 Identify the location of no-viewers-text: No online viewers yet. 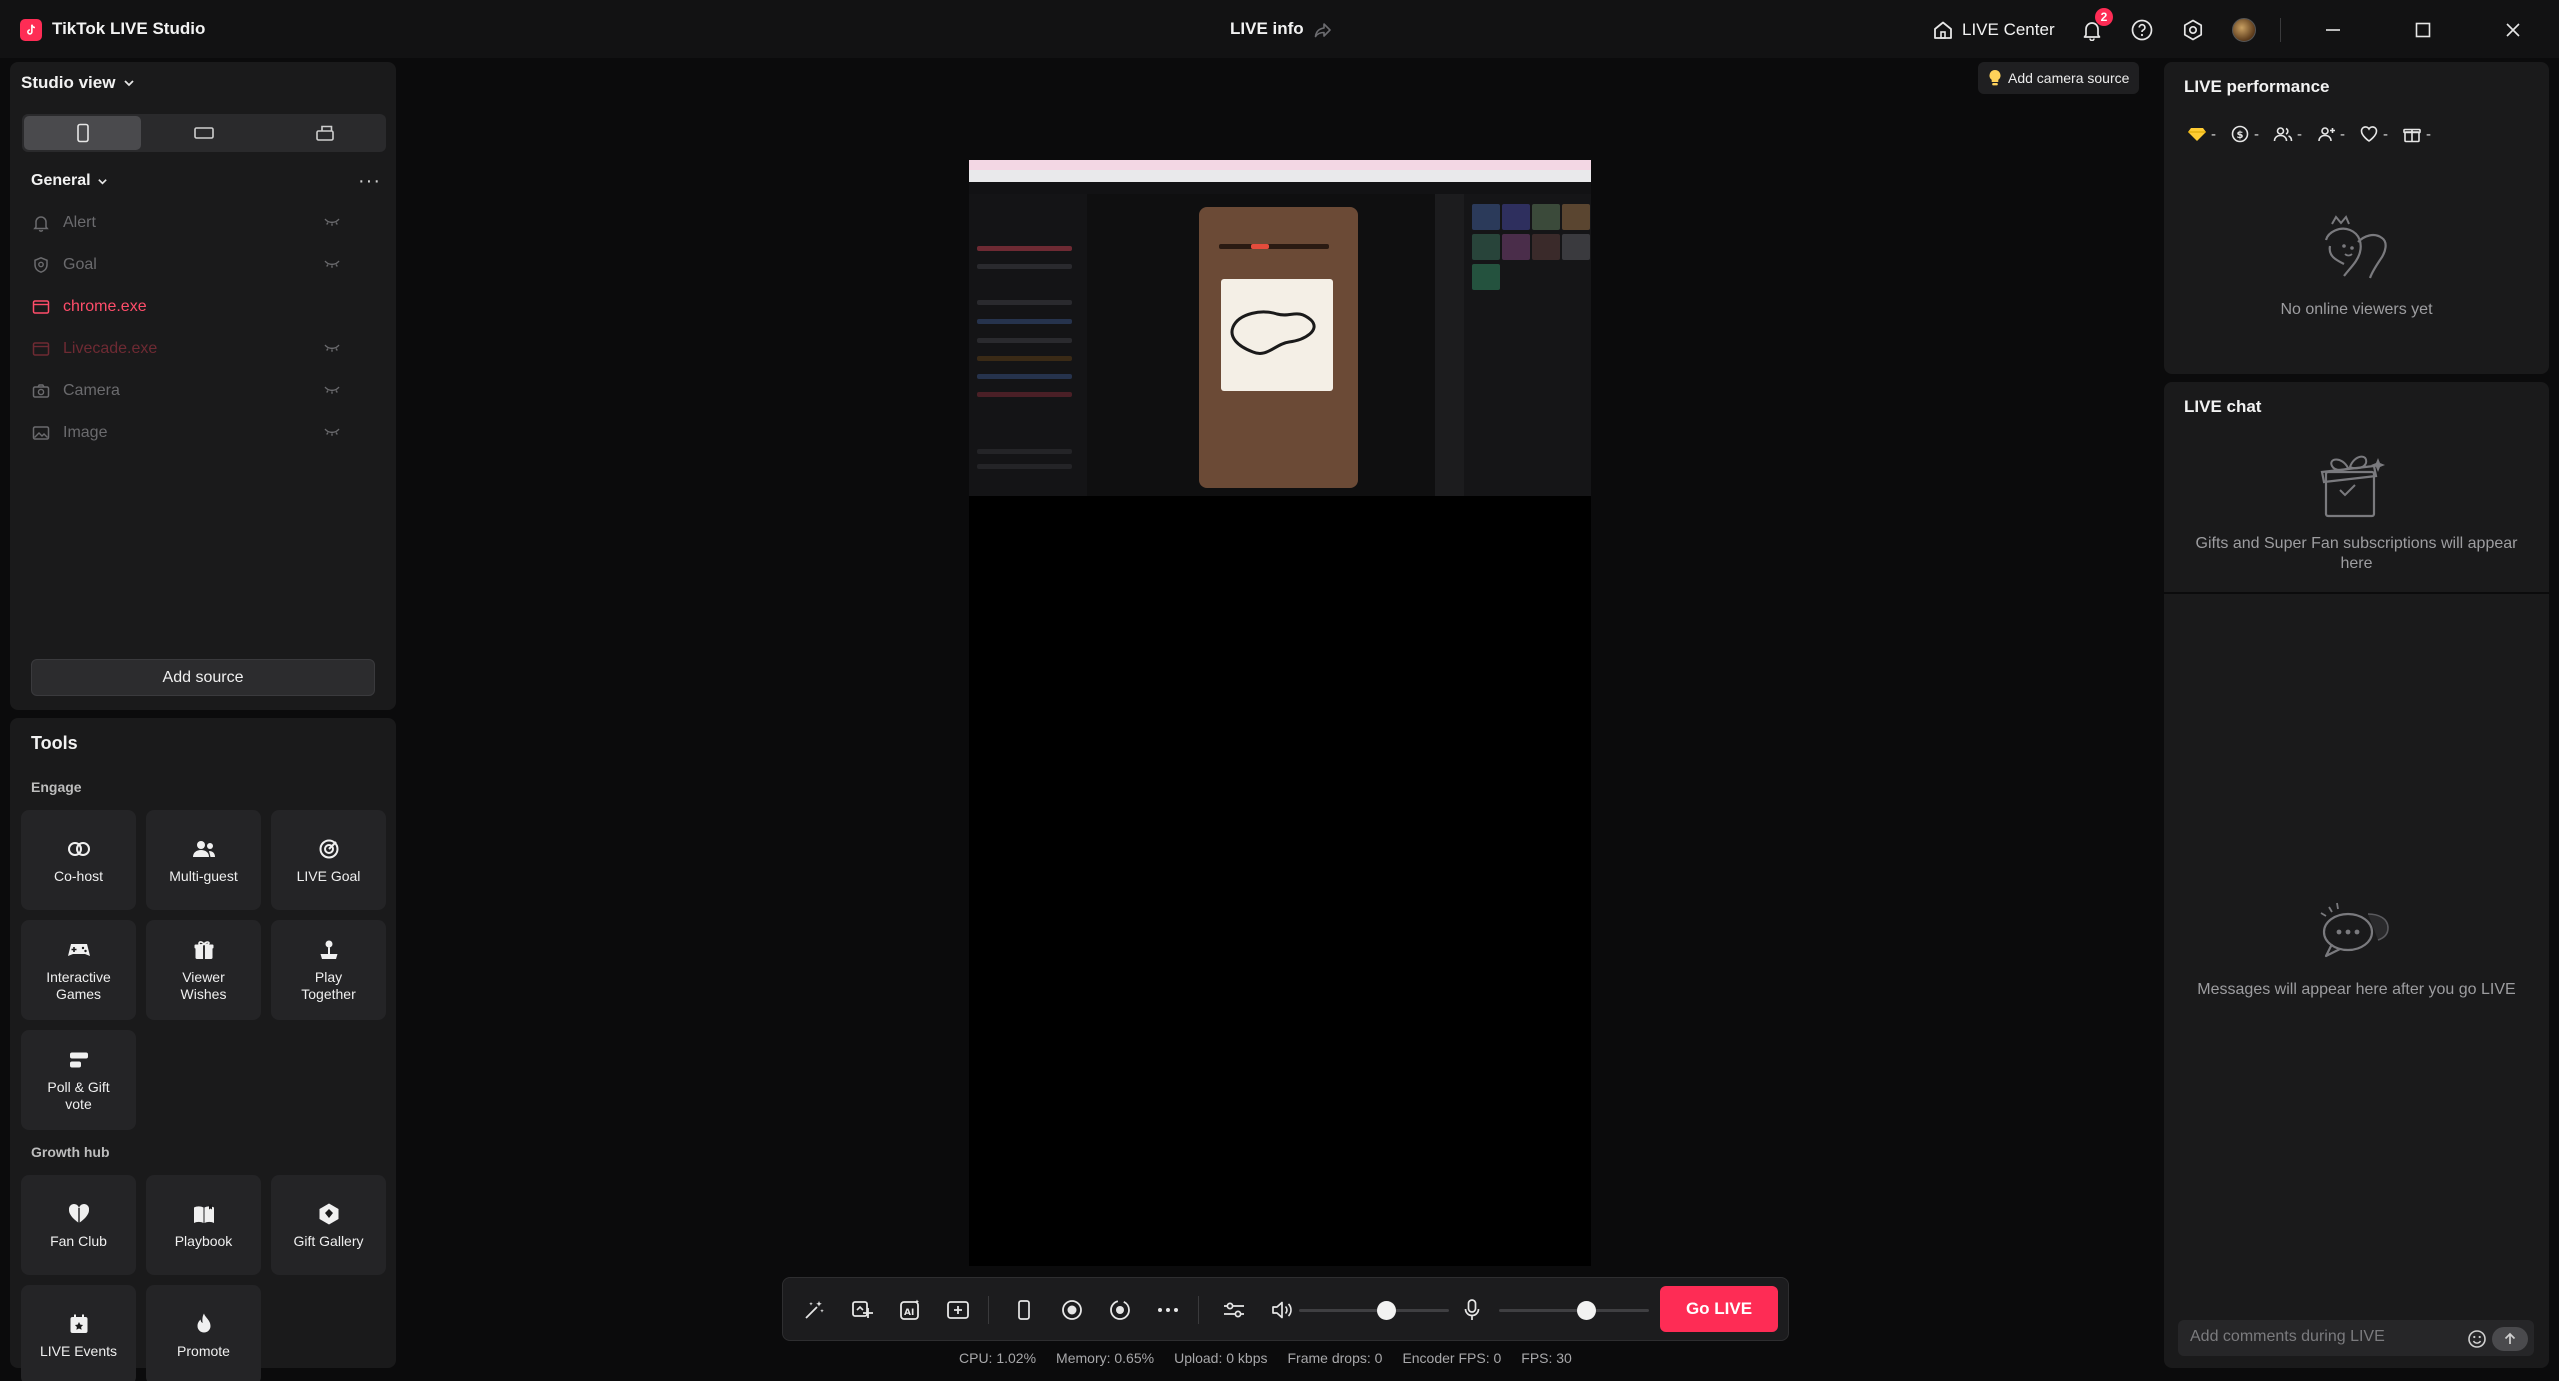
(2356, 309).